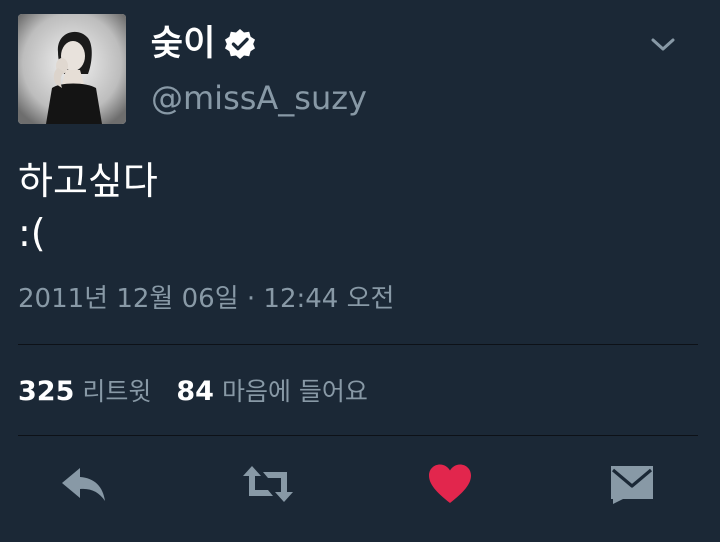 Image resolution: width=720 pixels, height=542 pixels. I want to click on like-count: 84, so click(195, 392).